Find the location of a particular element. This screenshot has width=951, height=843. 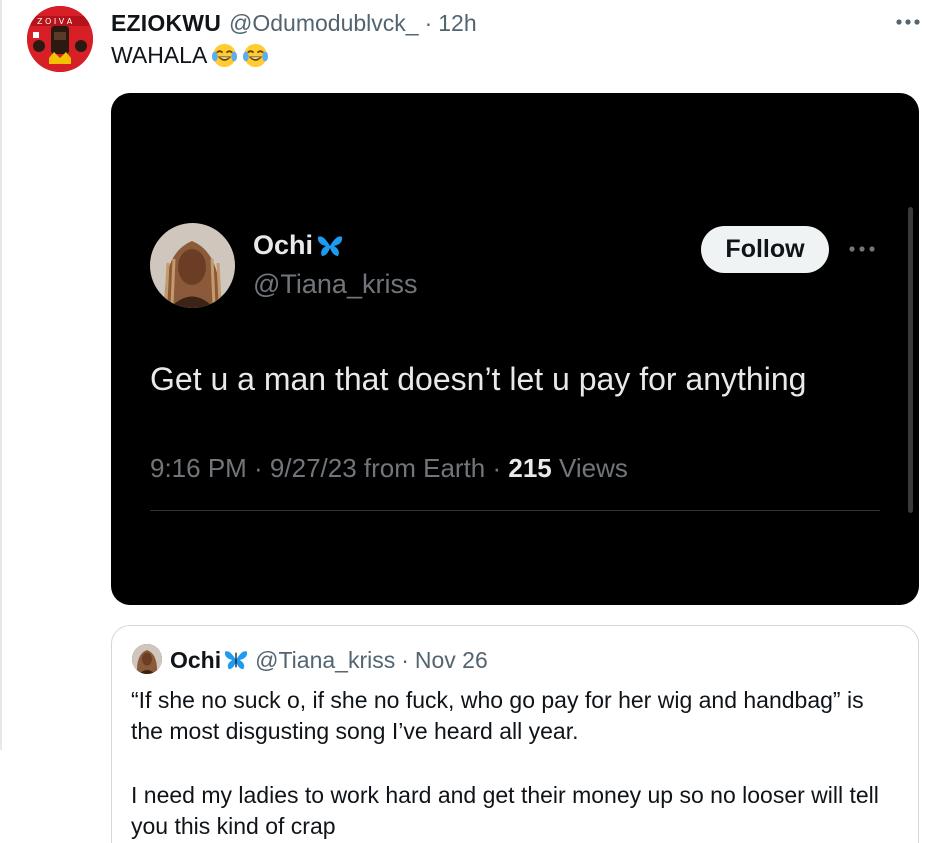

embedded-tweet-date: 9:16 PM · 9/27/23 from Earth · is located at coordinates (329, 468).